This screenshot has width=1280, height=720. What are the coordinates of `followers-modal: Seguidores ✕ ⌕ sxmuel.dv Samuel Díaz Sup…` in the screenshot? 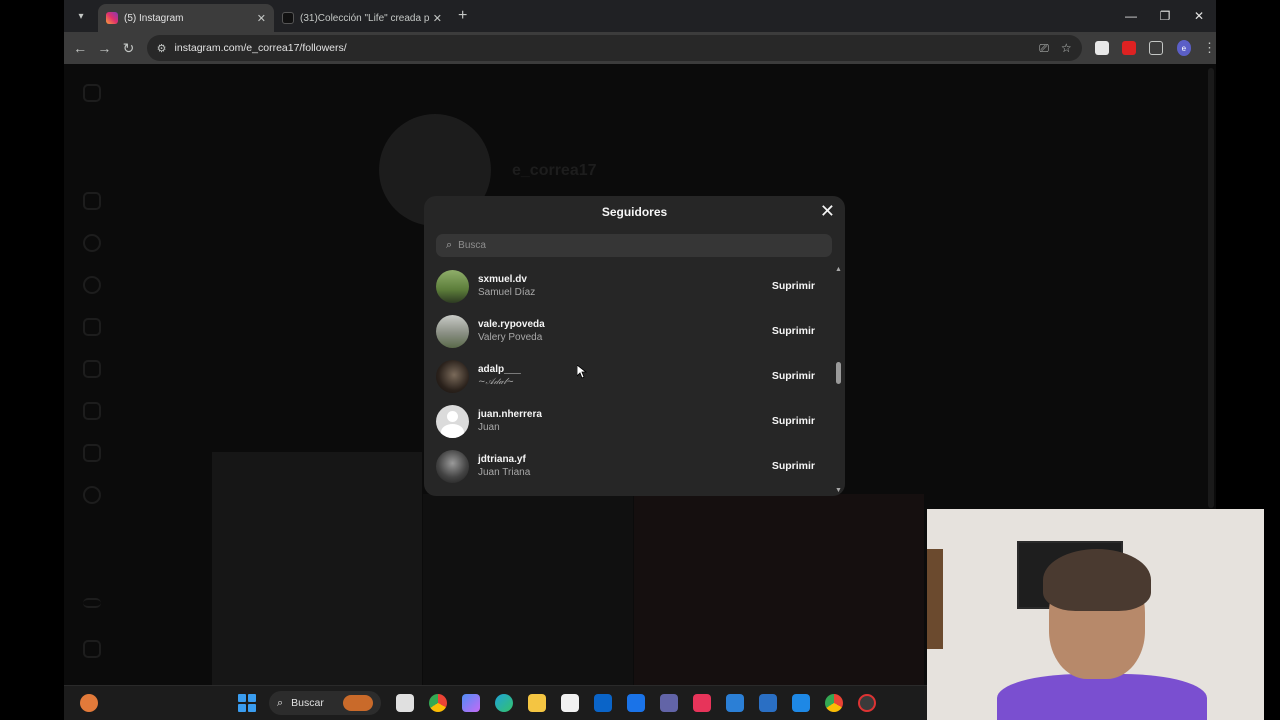 It's located at (634, 346).